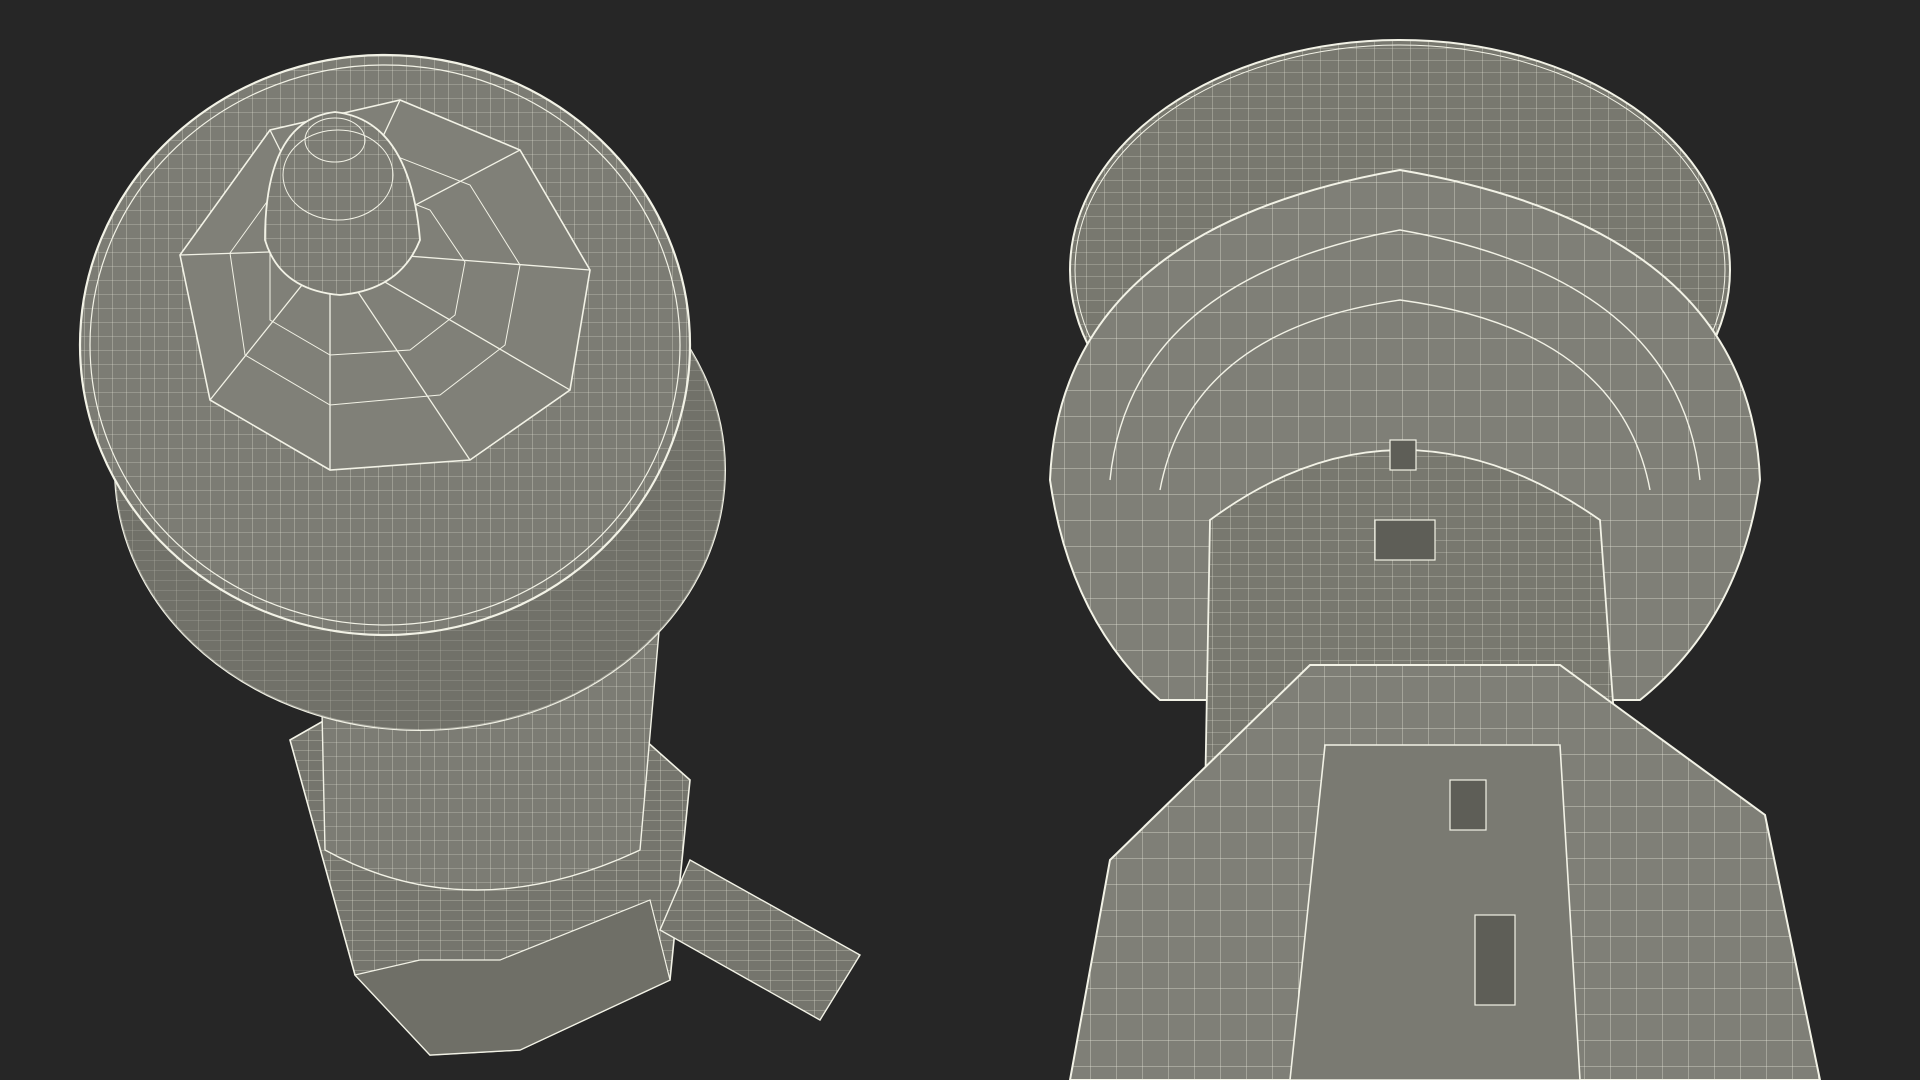 This screenshot has width=1920, height=1080. I want to click on base-window, so click(1468, 805).